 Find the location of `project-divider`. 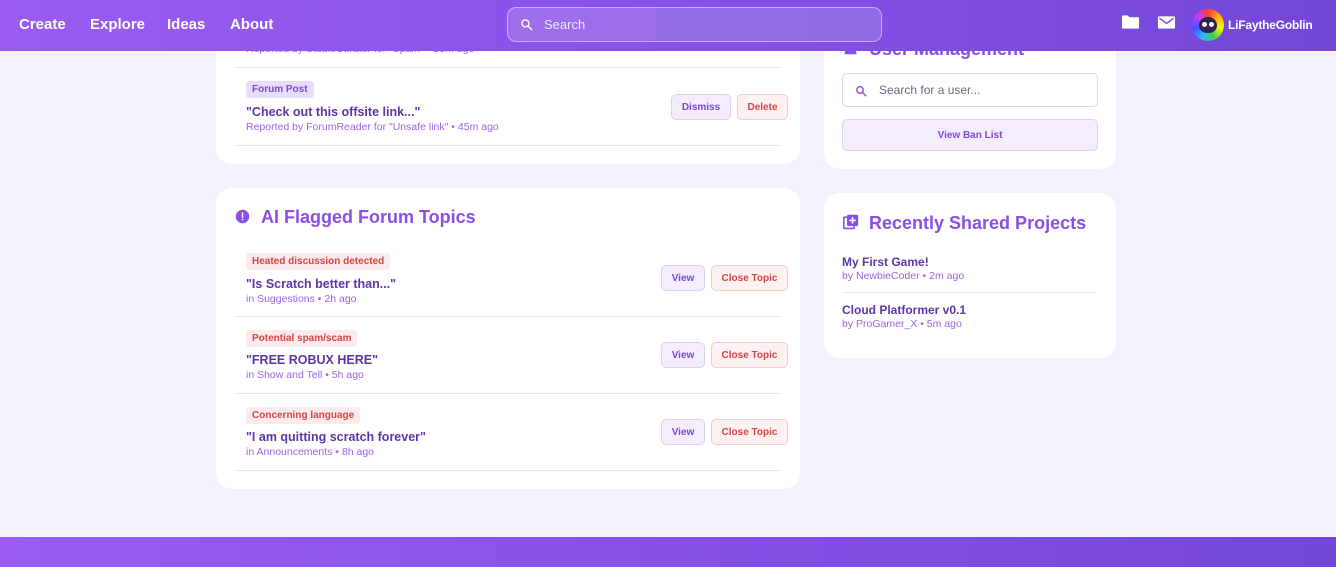

project-divider is located at coordinates (969, 292).